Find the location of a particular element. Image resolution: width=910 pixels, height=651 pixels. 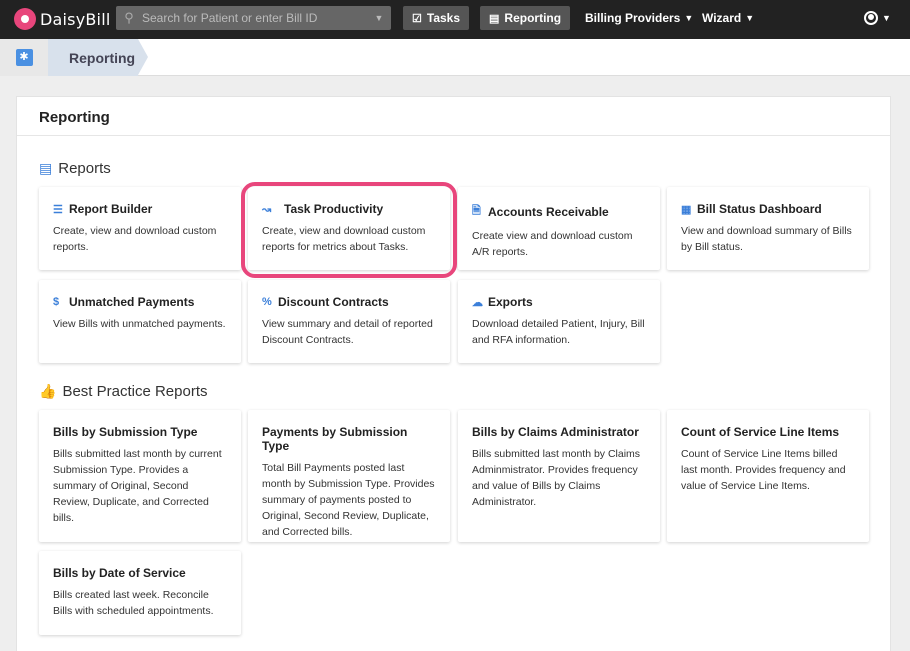

breadcrumb-home: ✱ is located at coordinates (24, 57).